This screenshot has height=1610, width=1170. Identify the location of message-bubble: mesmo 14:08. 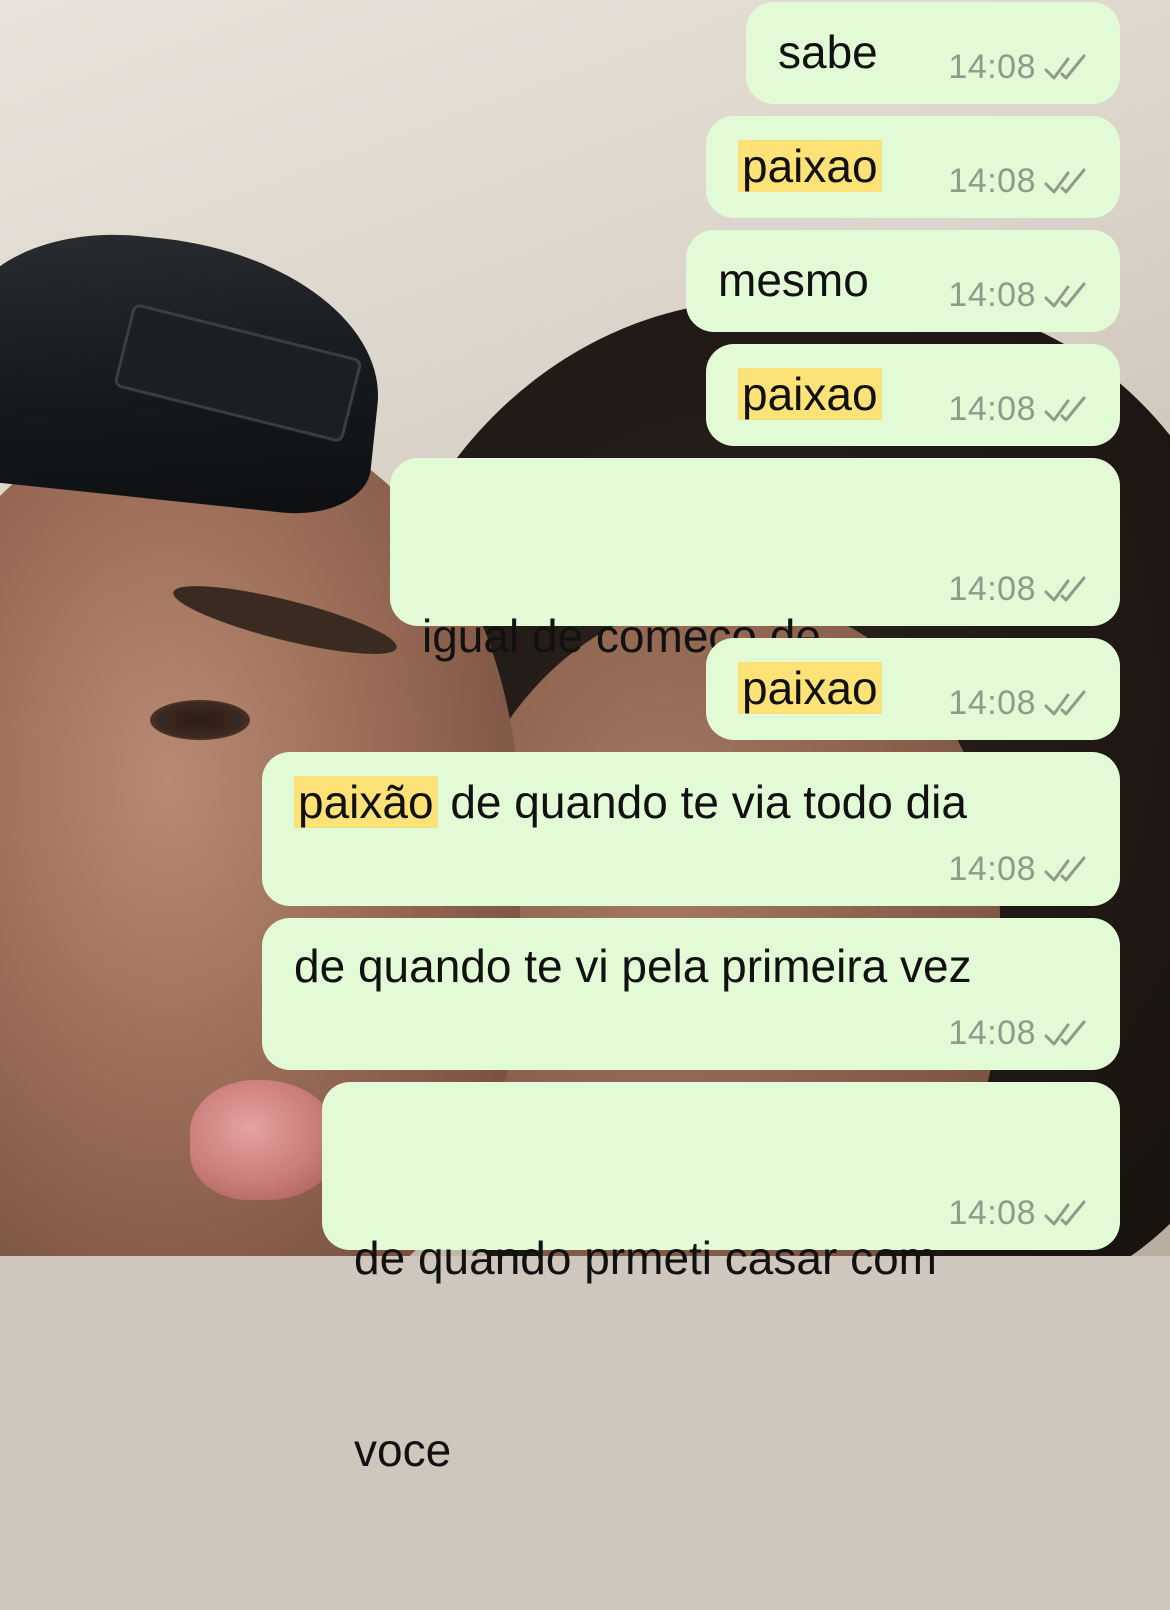
(903, 281).